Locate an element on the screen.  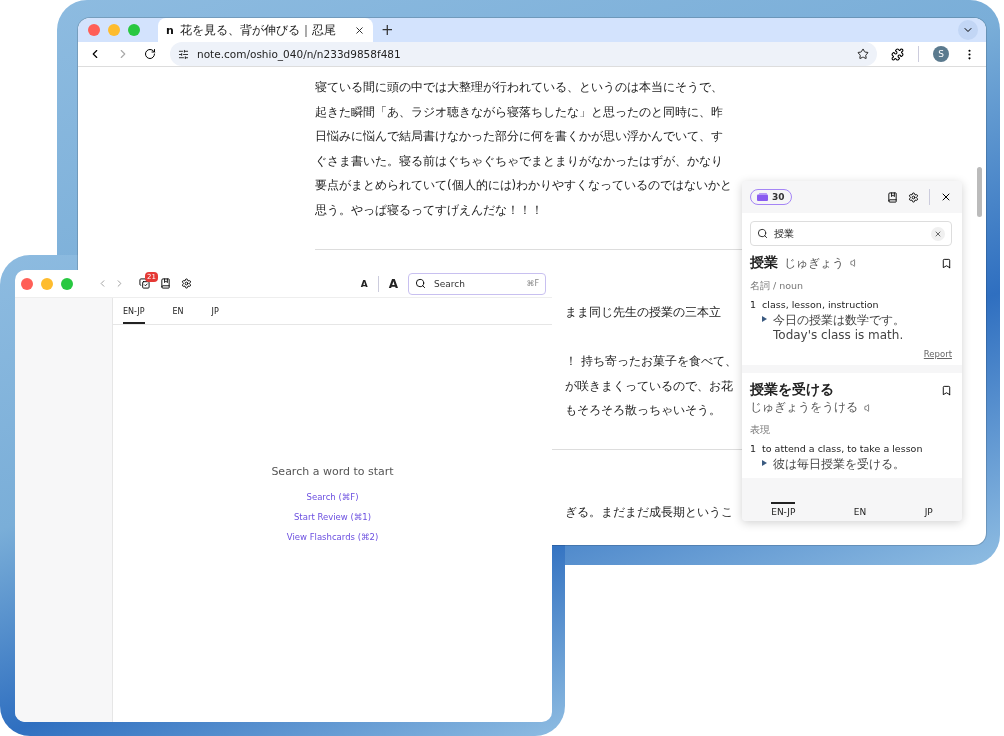
tab-search-button is located at coordinates (968, 30).